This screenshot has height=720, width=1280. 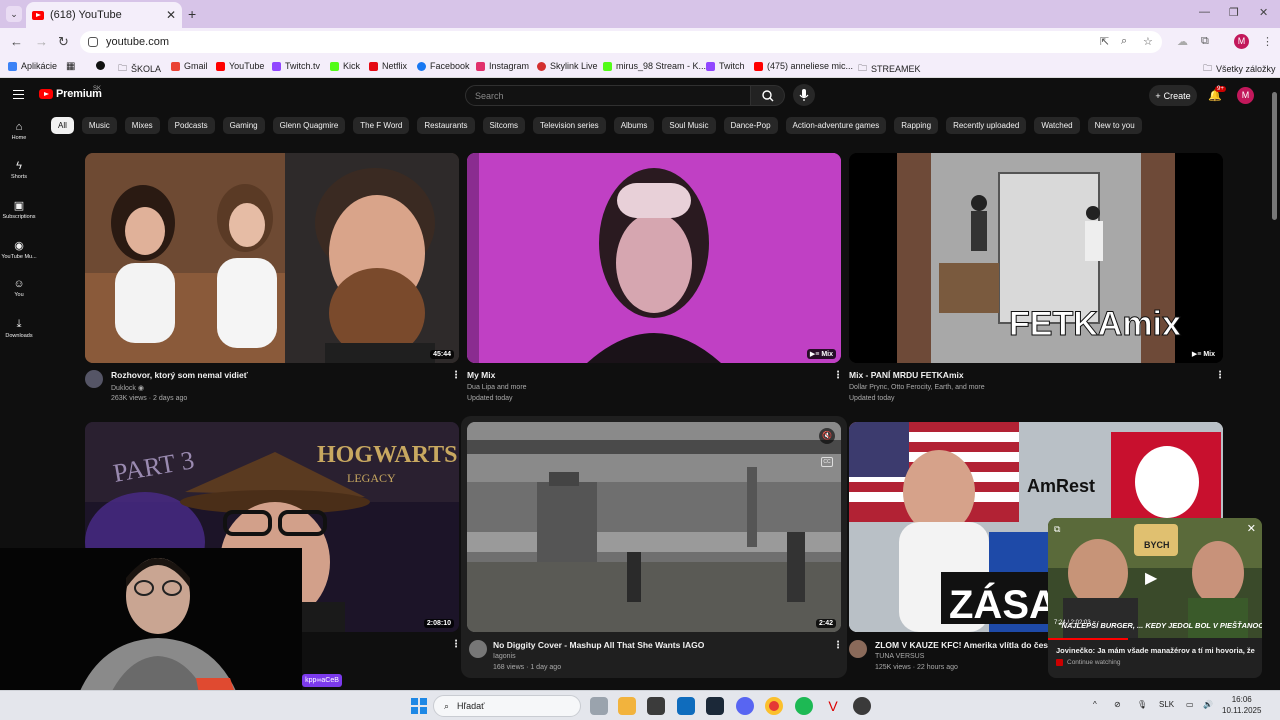 I want to click on tab-search-chevron-icon: ⌄, so click(x=14, y=14).